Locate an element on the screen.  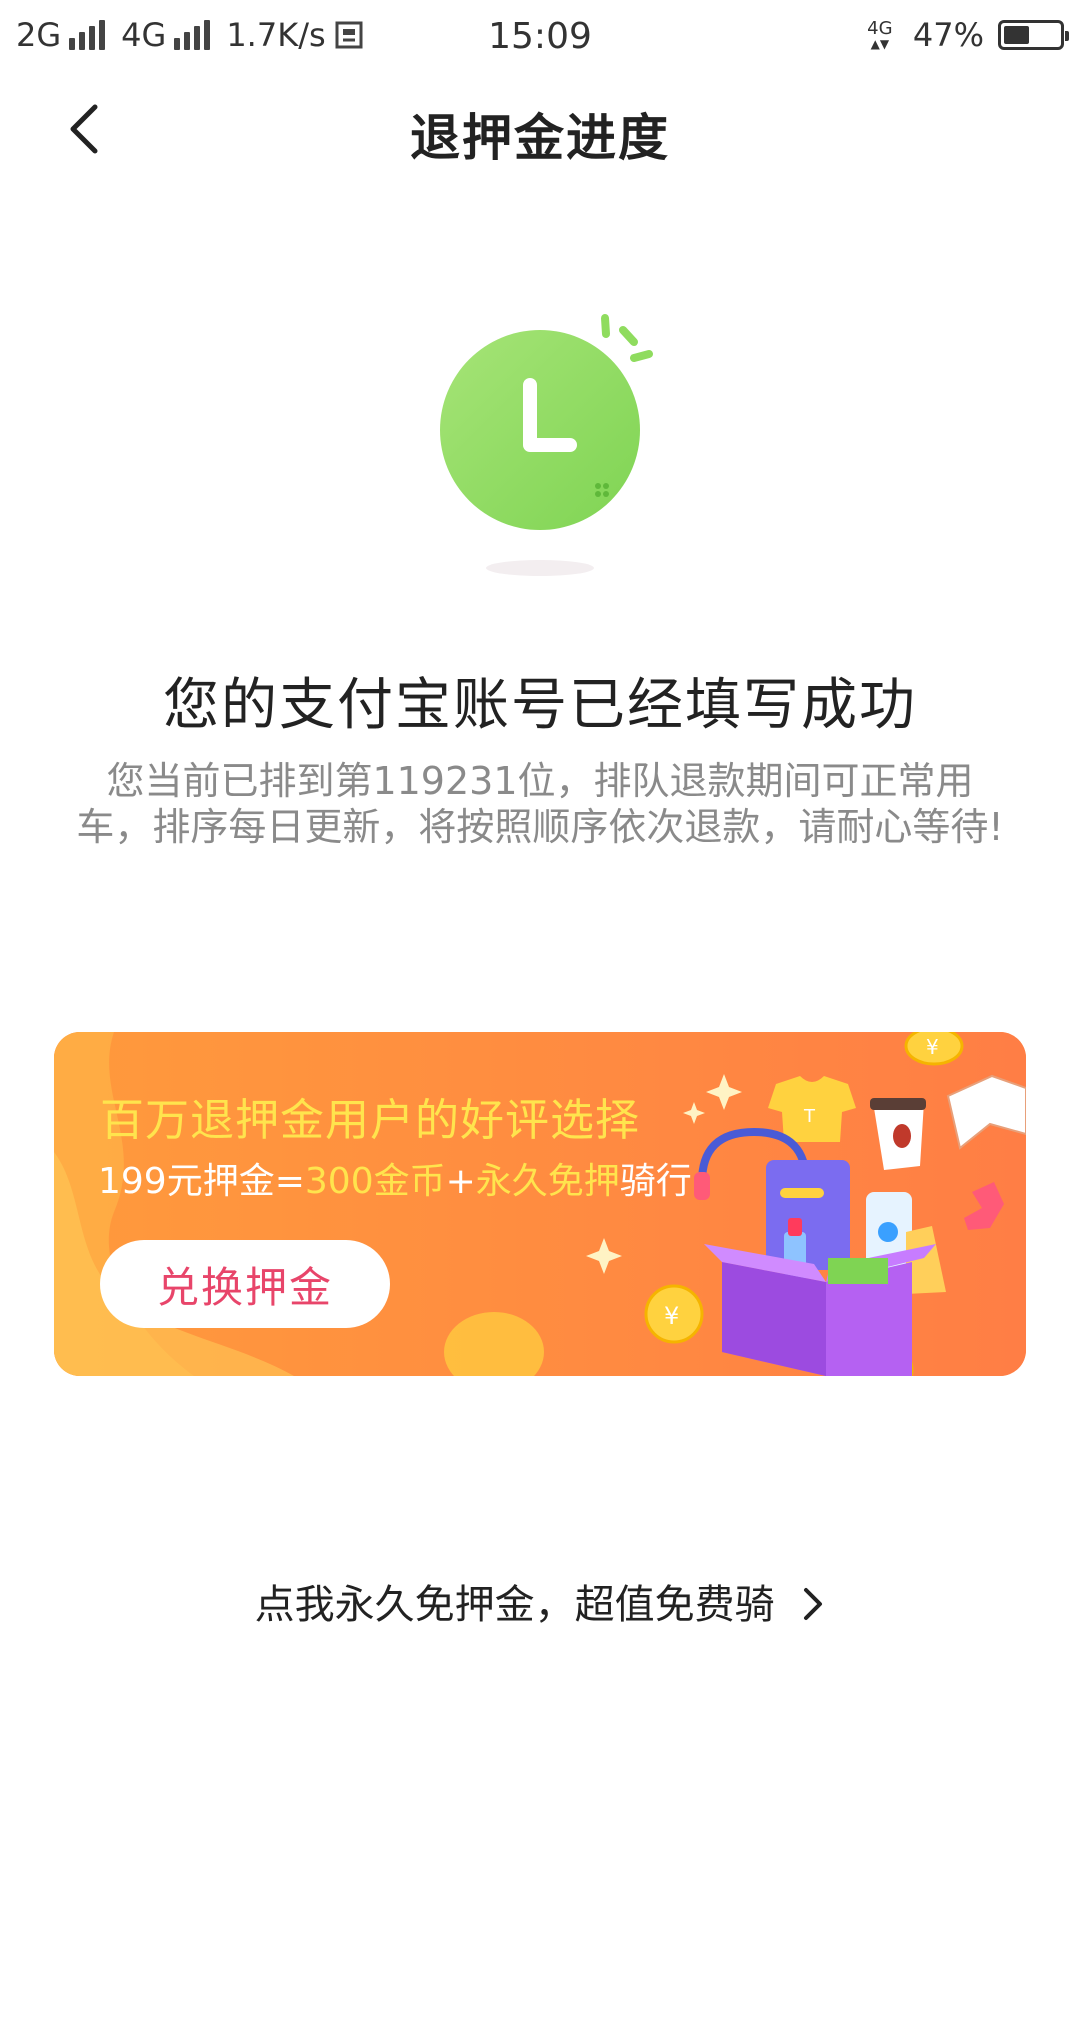
clock-illustration is located at coordinates (550, 445).